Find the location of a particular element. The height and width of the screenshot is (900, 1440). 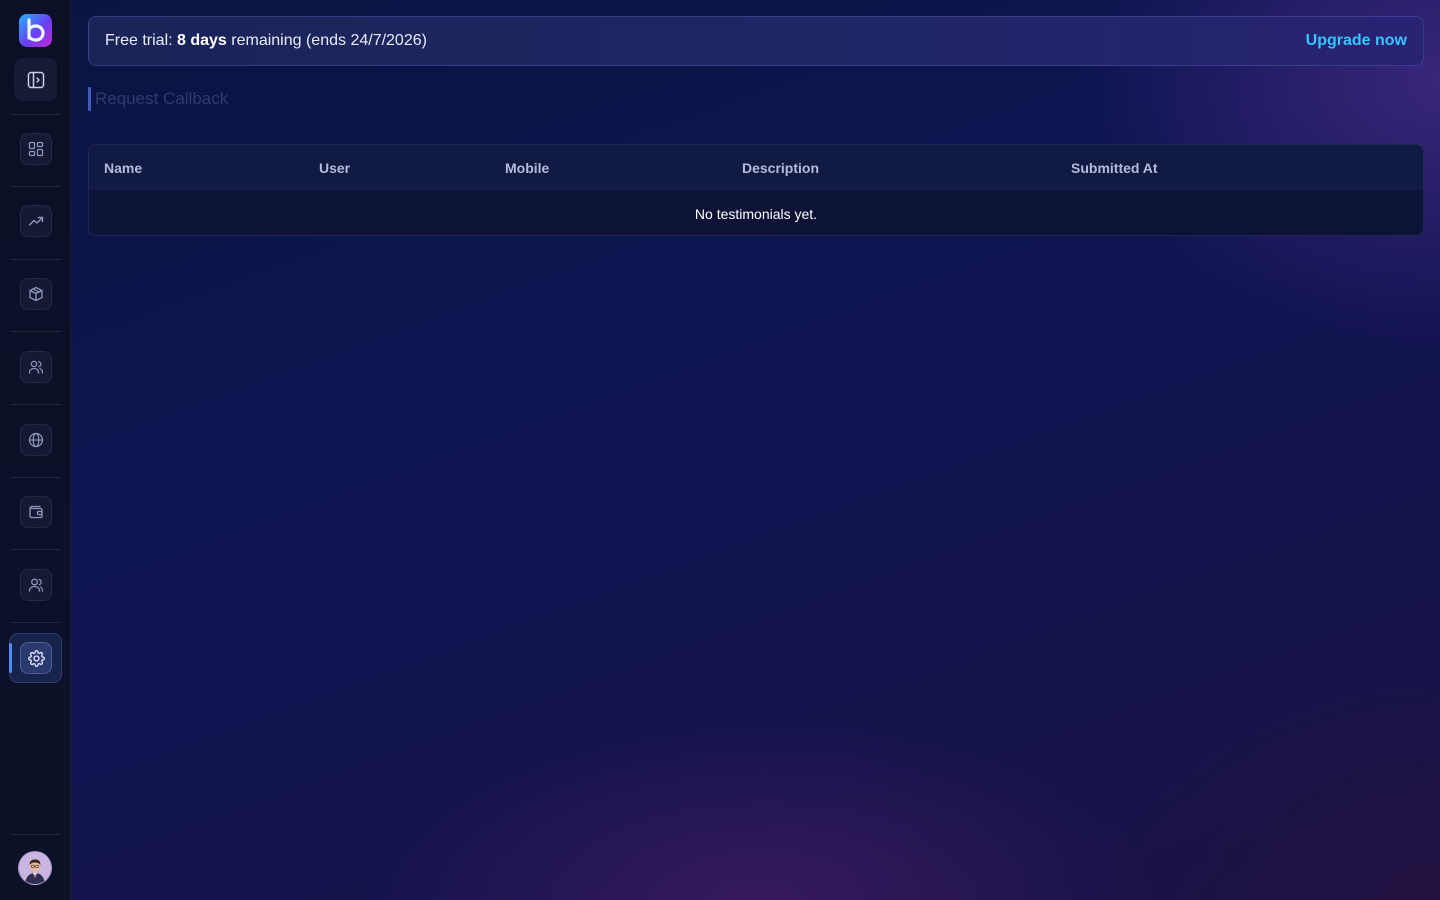

sidebar is located at coordinates (35, 450).